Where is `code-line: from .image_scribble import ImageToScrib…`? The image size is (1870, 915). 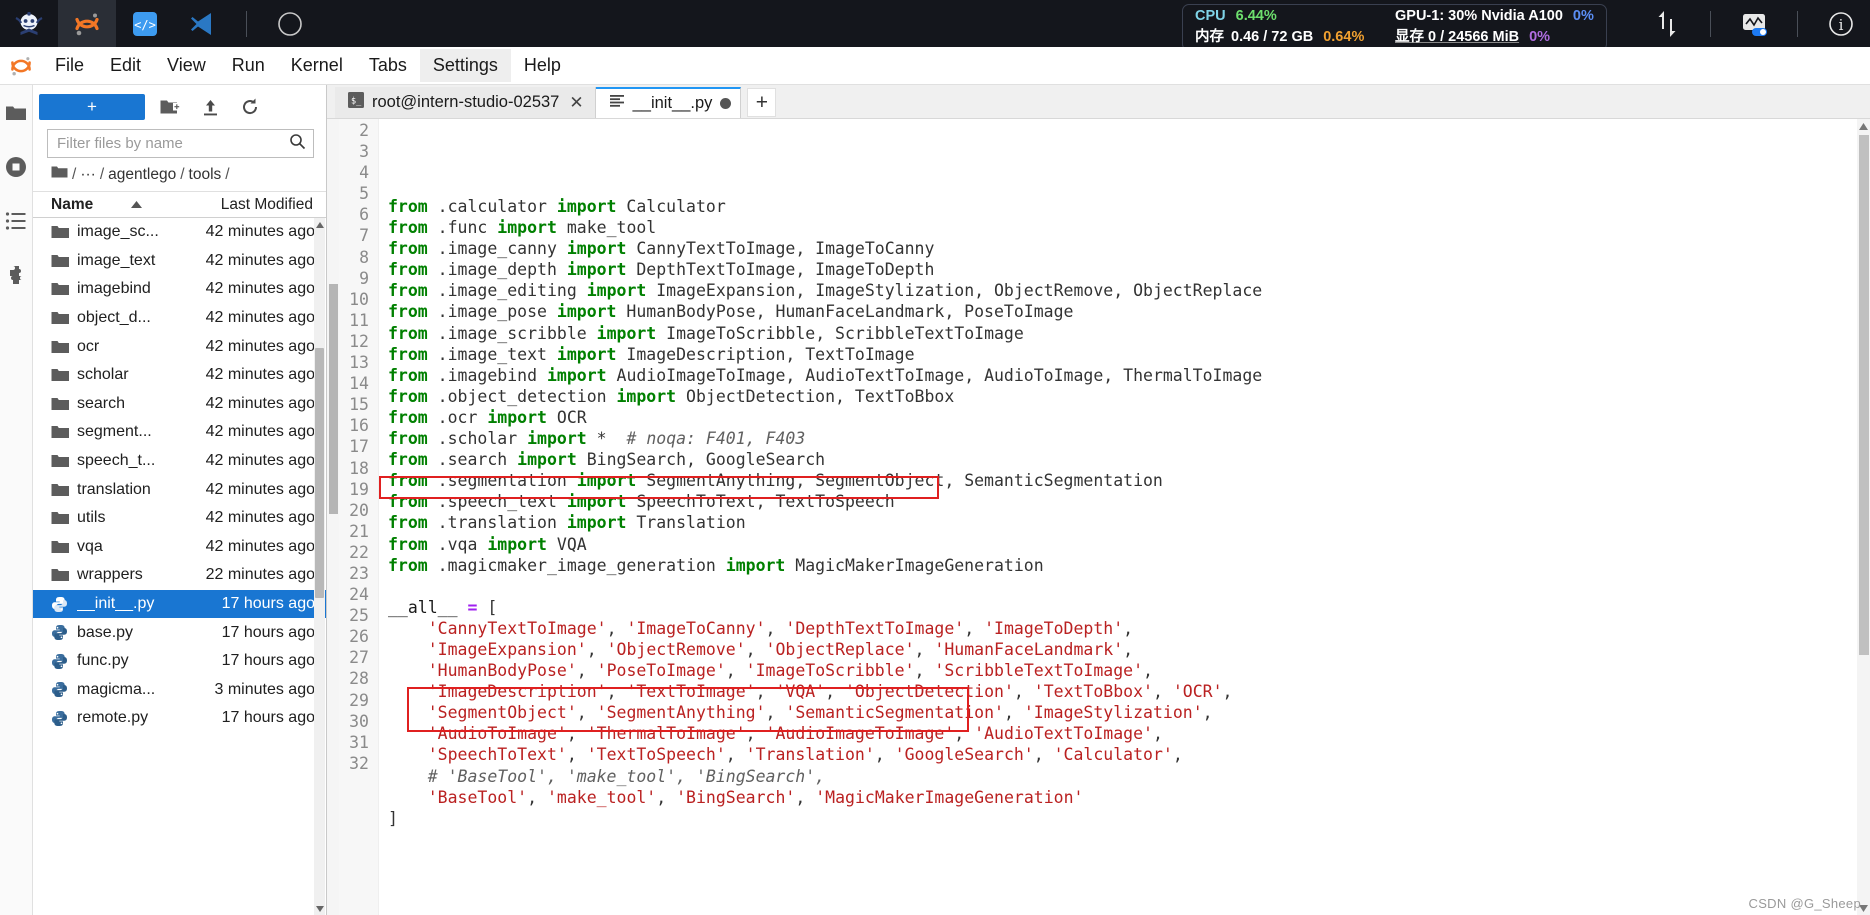 code-line: from .image_scribble import ImageToScrib… is located at coordinates (1129, 333).